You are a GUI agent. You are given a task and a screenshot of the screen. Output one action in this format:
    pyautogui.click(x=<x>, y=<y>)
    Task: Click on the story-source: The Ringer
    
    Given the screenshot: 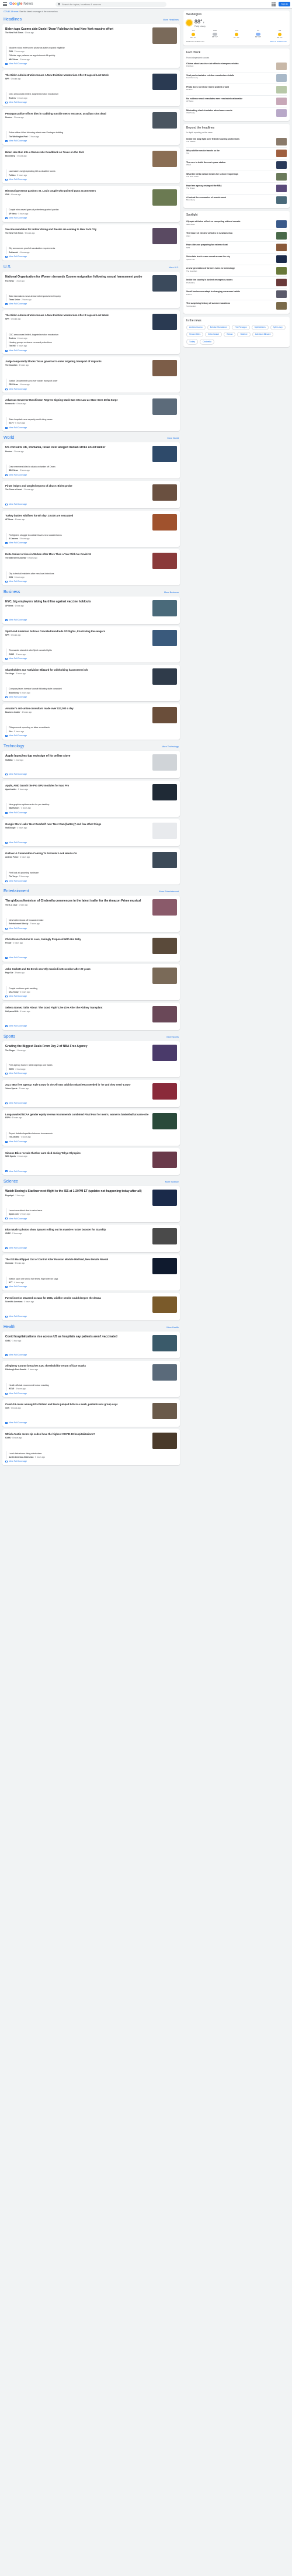 What is the action you would take?
    pyautogui.click(x=10, y=1050)
    